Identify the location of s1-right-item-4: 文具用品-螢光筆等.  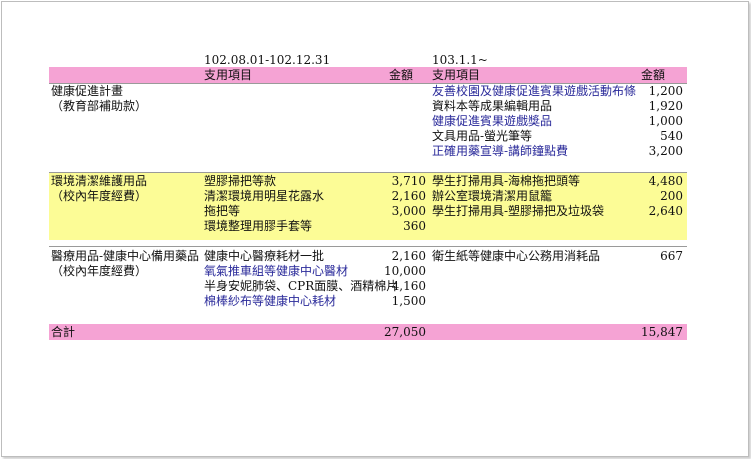
(482, 136).